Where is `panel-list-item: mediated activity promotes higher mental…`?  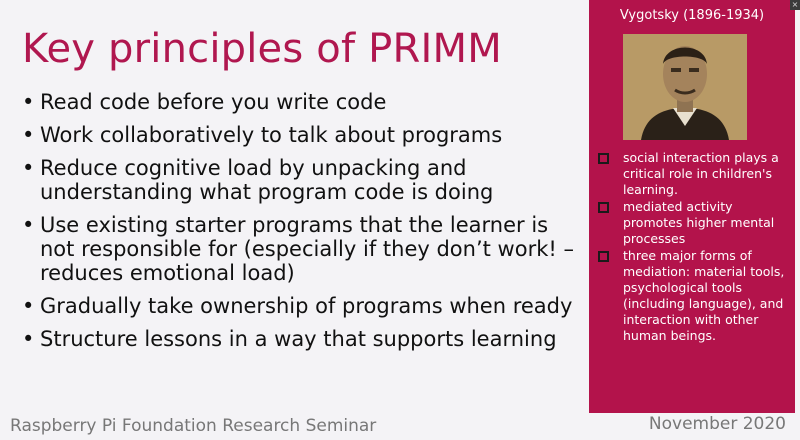
panel-list-item: mediated activity promotes higher mental… is located at coordinates (693, 223).